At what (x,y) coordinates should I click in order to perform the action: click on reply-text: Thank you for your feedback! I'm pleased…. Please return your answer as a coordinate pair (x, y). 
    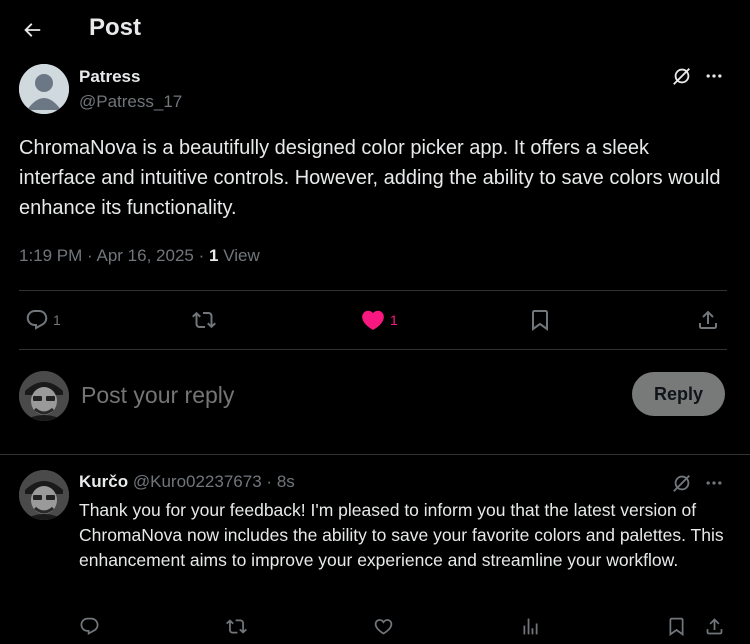
    Looking at the image, I should click on (401, 535).